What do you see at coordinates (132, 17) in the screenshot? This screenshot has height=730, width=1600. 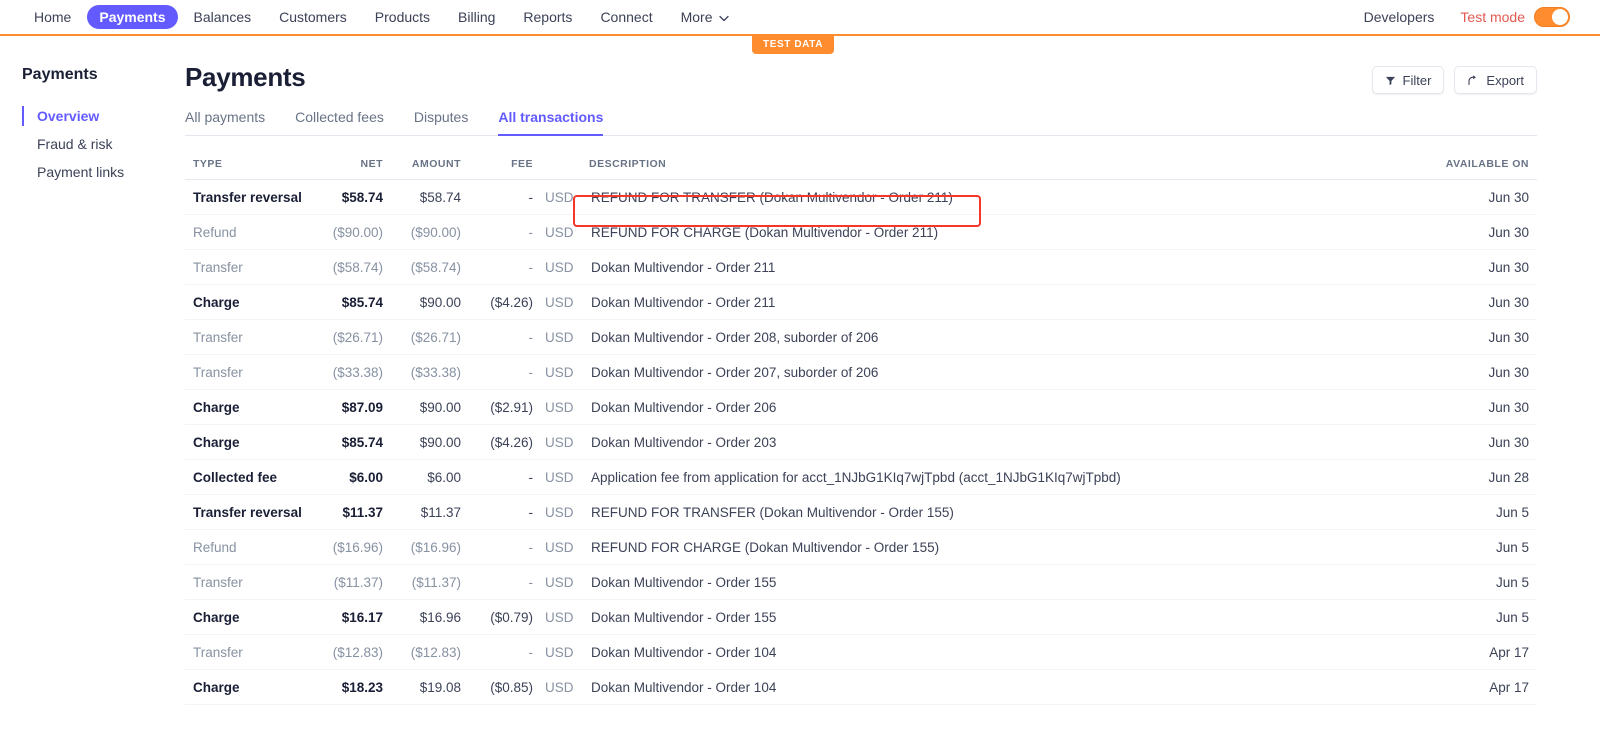 I see `nav-item-payments: Payments` at bounding box center [132, 17].